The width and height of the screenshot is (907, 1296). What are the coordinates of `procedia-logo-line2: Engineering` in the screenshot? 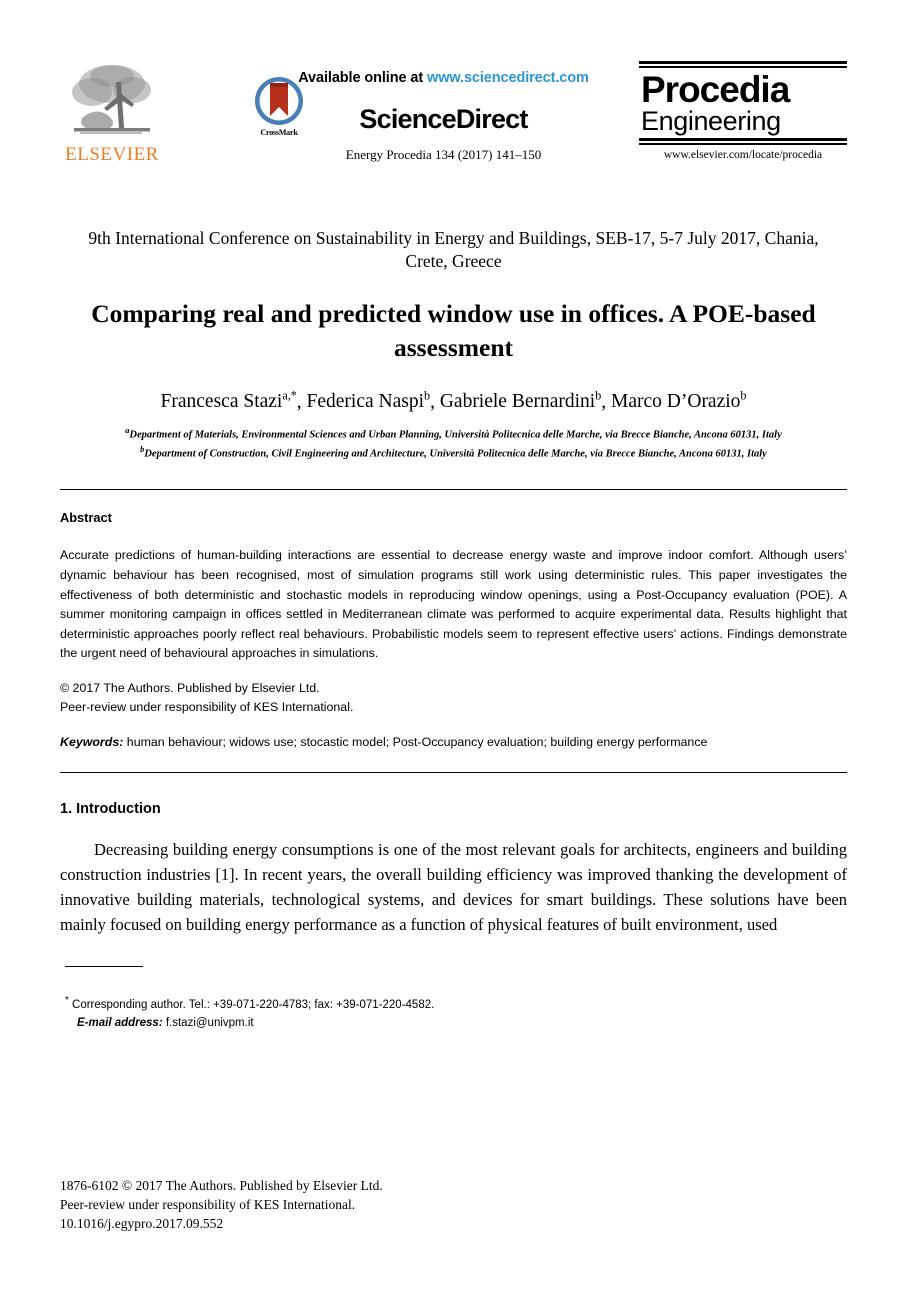 It's located at (711, 121).